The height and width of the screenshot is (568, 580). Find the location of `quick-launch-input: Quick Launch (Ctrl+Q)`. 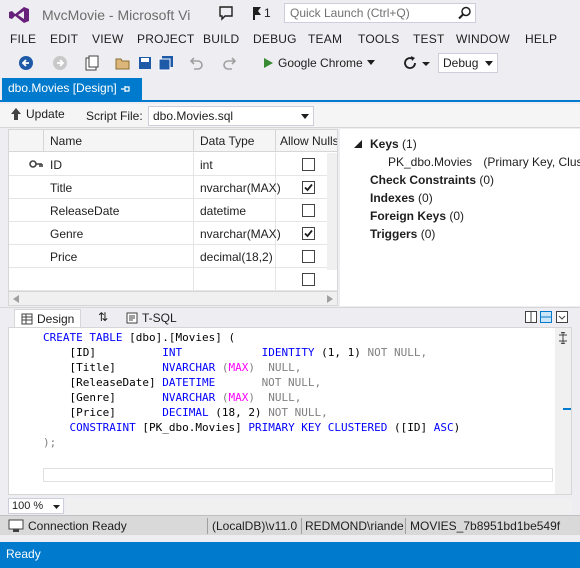

quick-launch-input: Quick Launch (Ctrl+Q) is located at coordinates (380, 13).